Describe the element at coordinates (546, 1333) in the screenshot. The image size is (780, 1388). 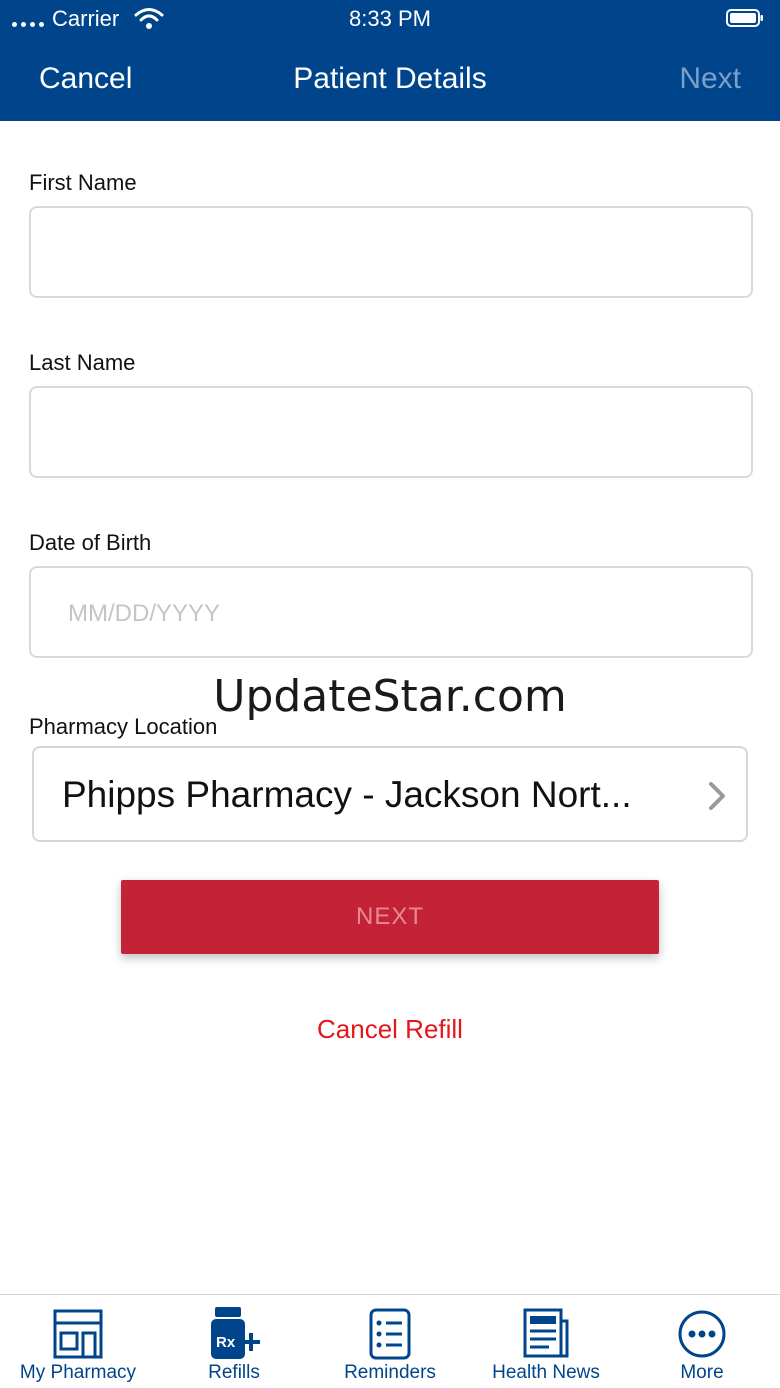
I see `newspaper-icon` at that location.